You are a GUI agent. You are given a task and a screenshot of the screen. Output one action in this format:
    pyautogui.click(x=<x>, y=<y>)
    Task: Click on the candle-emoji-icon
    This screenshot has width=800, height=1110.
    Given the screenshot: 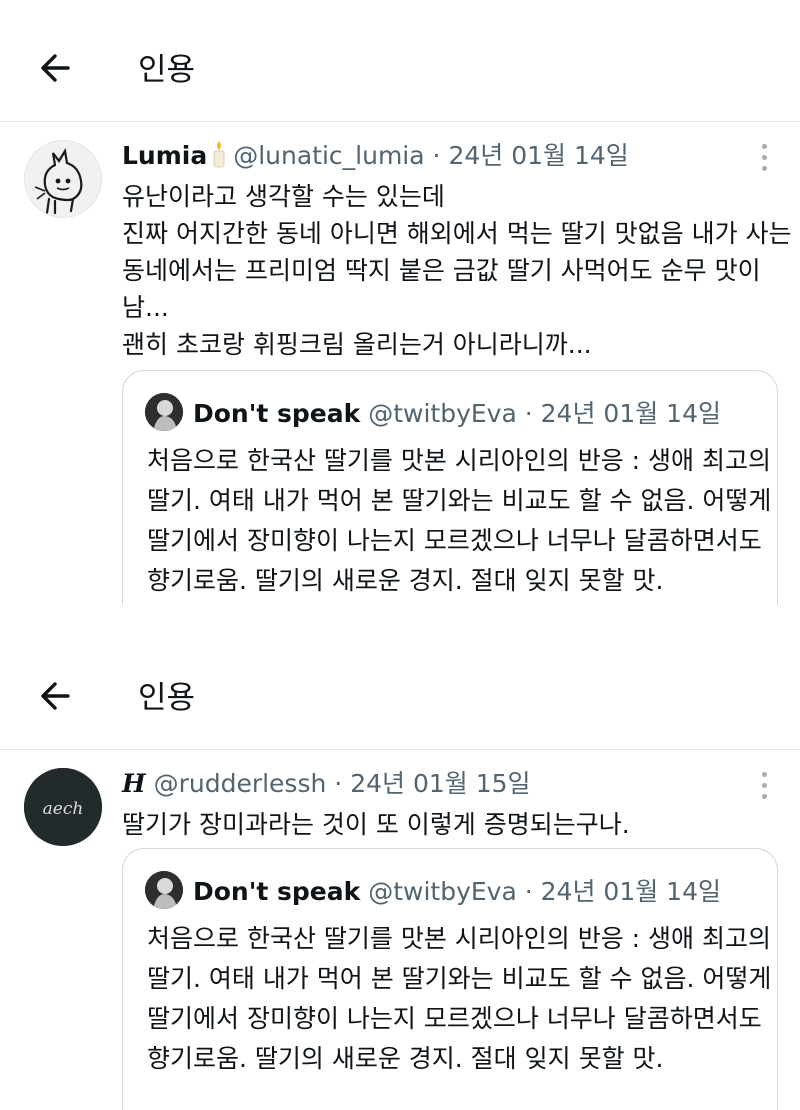 What is the action you would take?
    pyautogui.click(x=219, y=154)
    